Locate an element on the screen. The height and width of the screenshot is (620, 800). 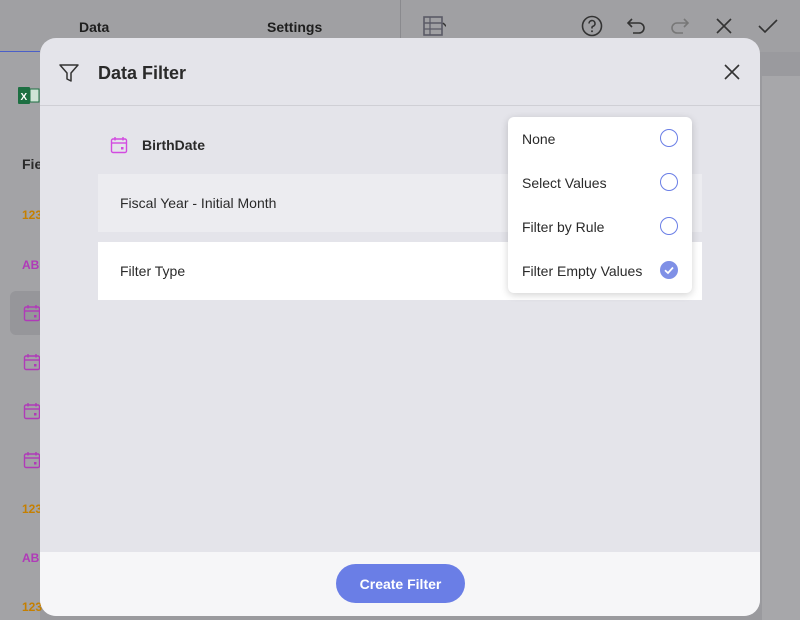
confirm-check-icon is located at coordinates (768, 26).